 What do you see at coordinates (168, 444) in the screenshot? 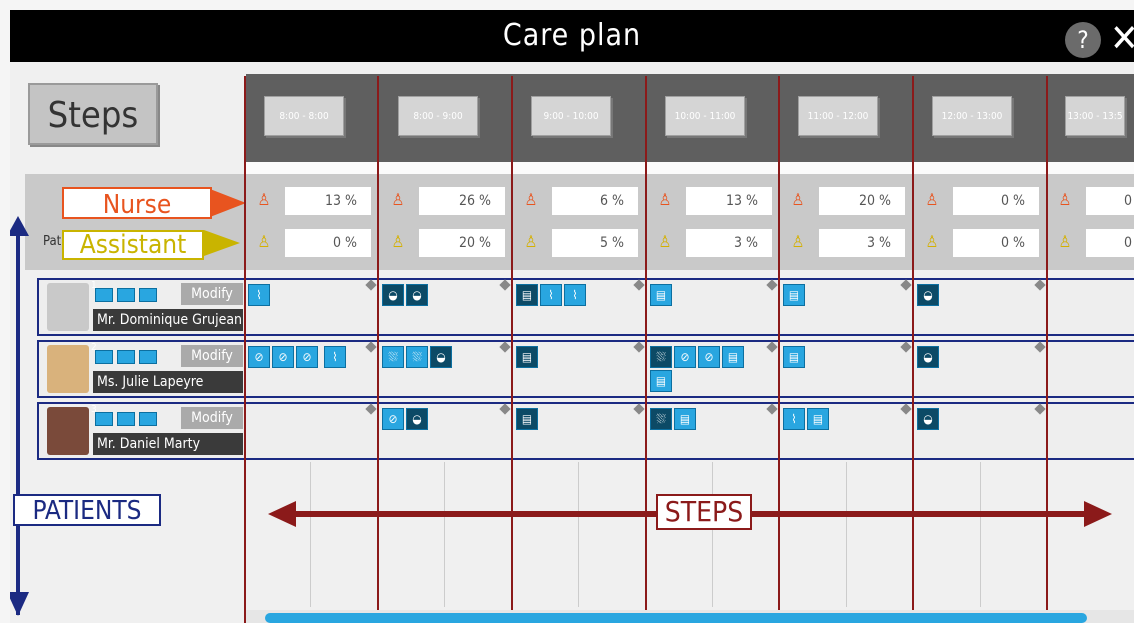
I see `patient-name: Mr. Daniel Marty` at bounding box center [168, 444].